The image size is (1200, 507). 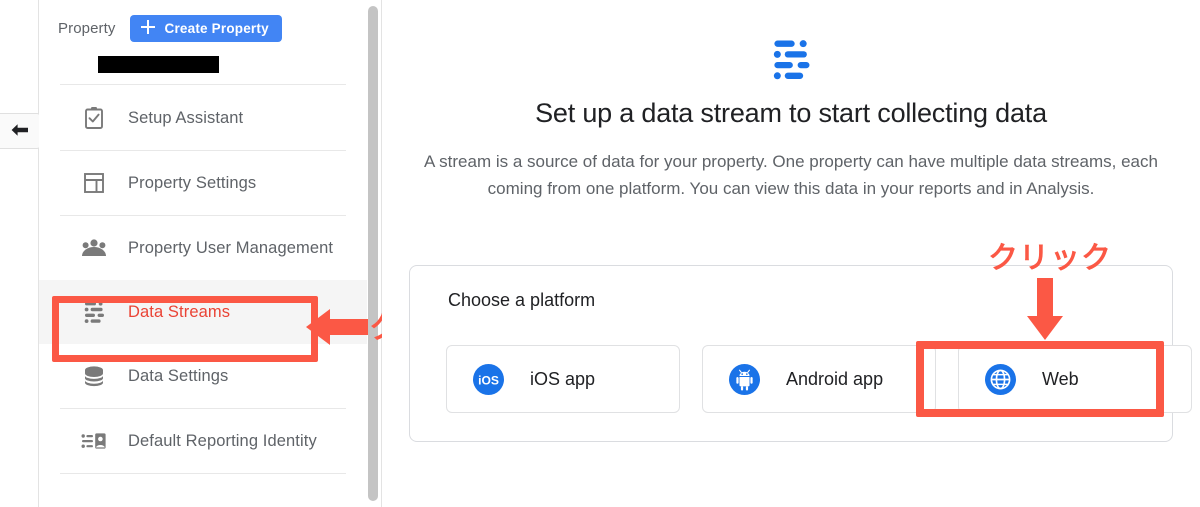 I want to click on people-group-icon, so click(x=94, y=248).